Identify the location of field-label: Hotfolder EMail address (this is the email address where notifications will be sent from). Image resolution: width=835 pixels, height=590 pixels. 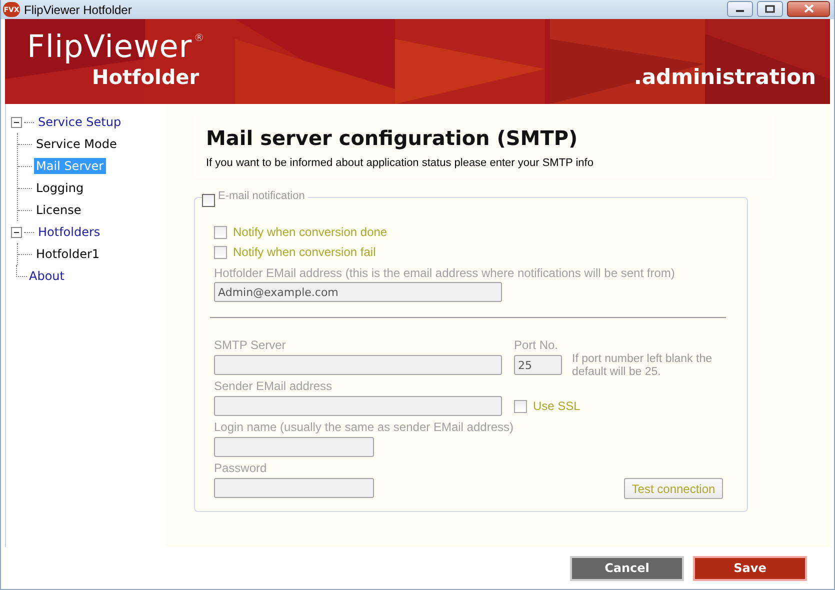
(444, 273).